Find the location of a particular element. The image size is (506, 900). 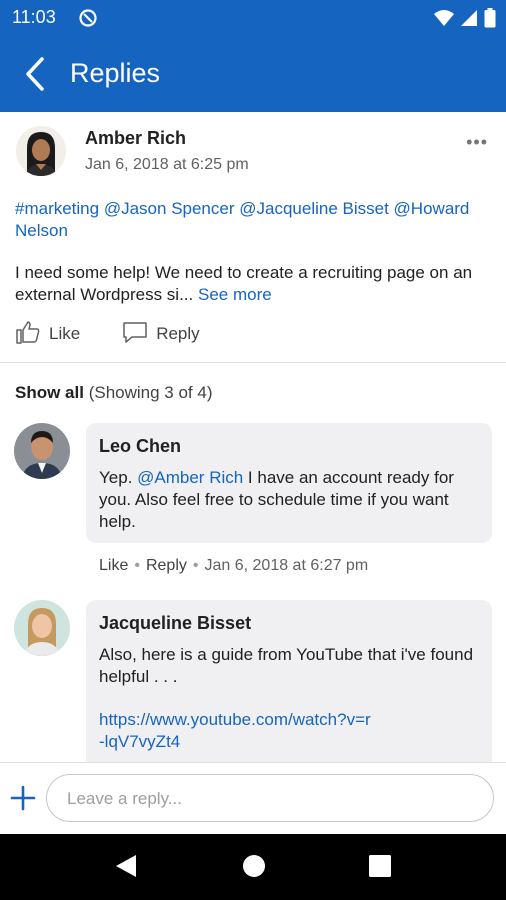

reply-button: Reply is located at coordinates (161, 334).